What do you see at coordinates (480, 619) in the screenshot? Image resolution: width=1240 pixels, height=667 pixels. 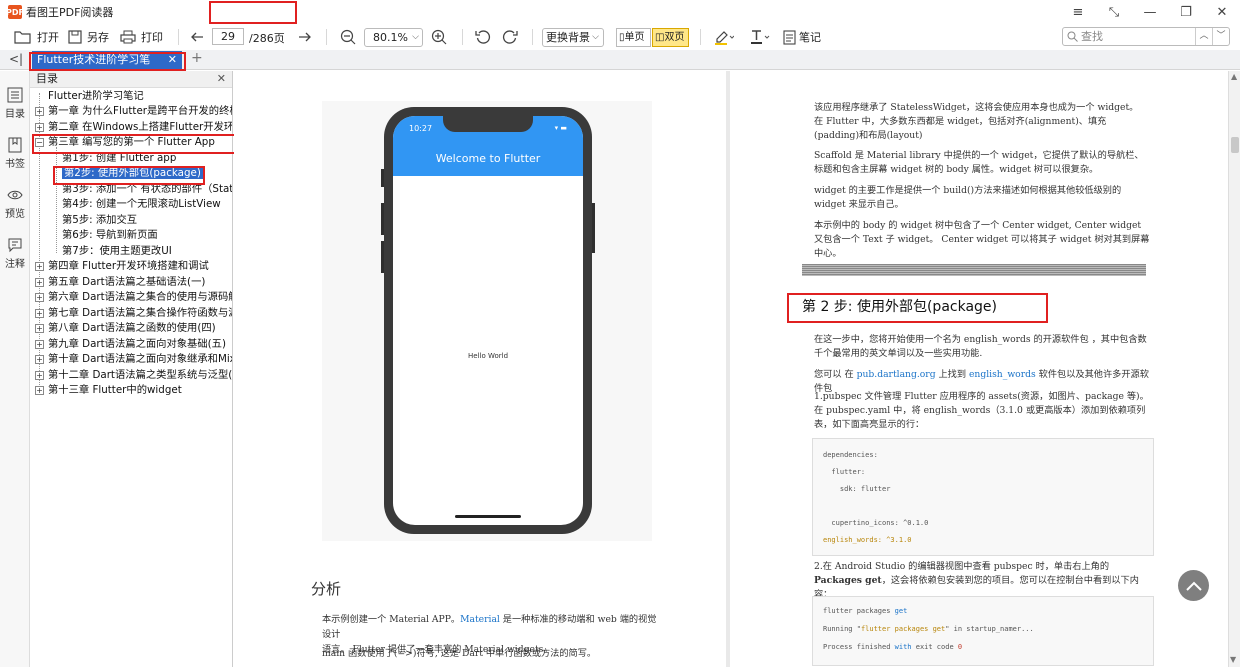 I see `material-link: Material` at bounding box center [480, 619].